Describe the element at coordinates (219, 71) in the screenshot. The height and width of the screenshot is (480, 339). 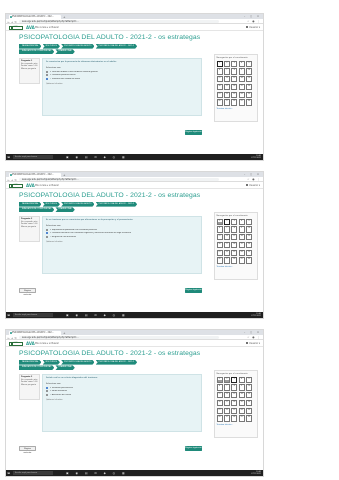
I see `question-nav-cell: 6` at that location.